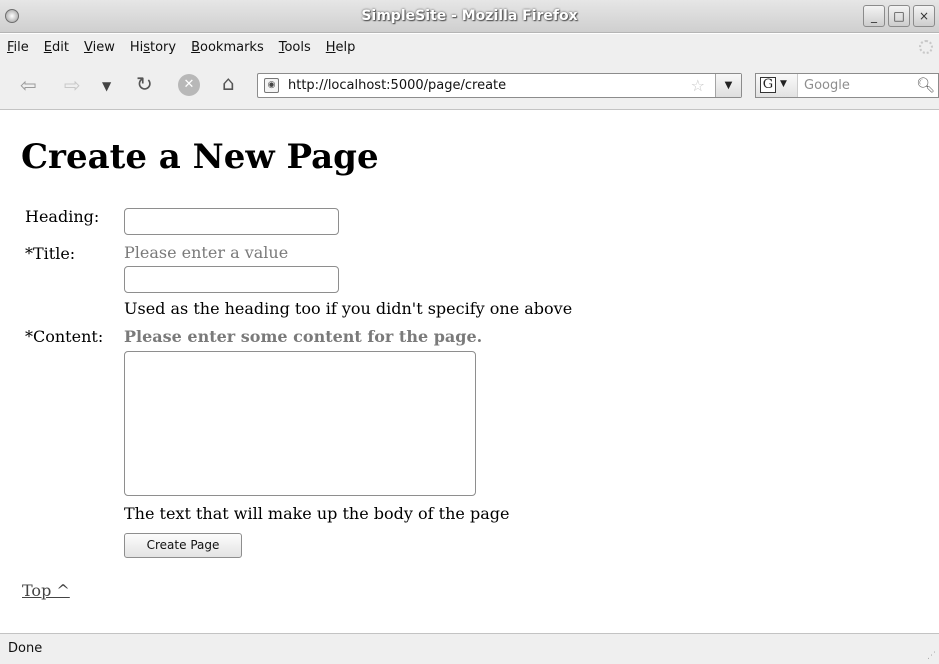 This screenshot has height=664, width=939. What do you see at coordinates (931, 656) in the screenshot?
I see `resize-grip-icon: ⋰` at bounding box center [931, 656].